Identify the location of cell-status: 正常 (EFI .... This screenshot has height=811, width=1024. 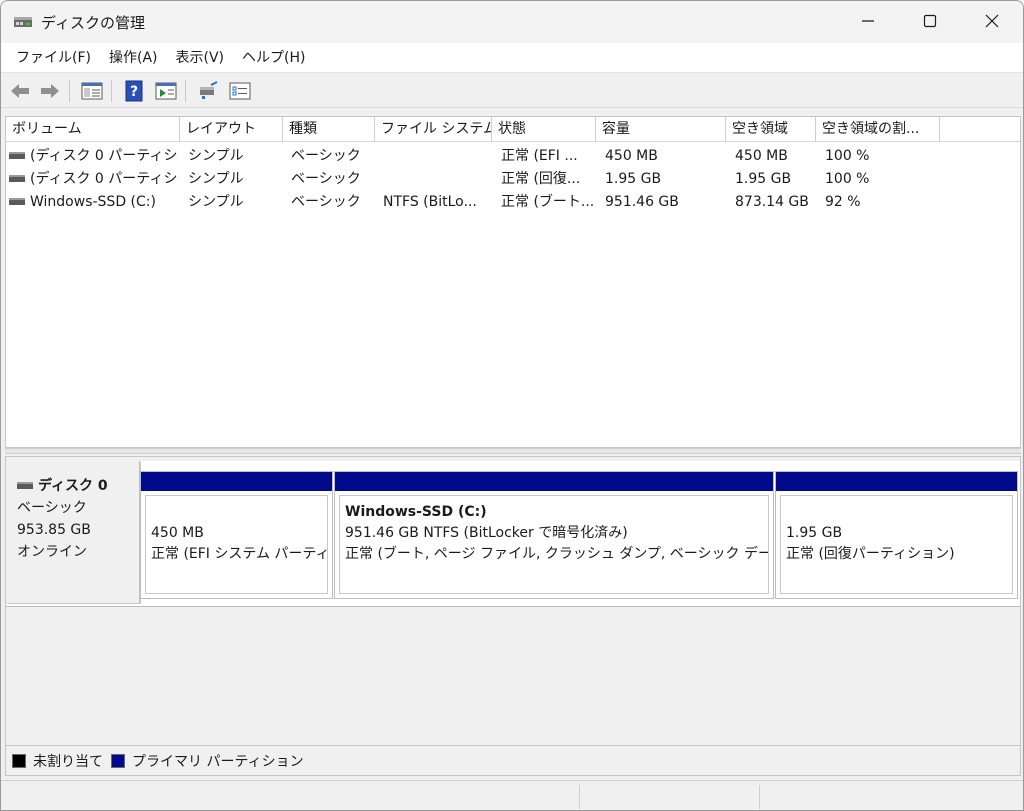
(539, 156).